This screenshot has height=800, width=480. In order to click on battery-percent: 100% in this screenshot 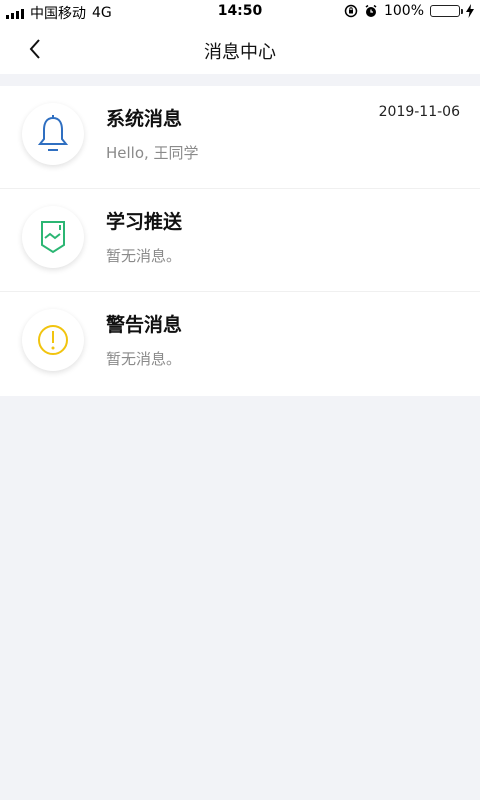, I will do `click(403, 11)`.